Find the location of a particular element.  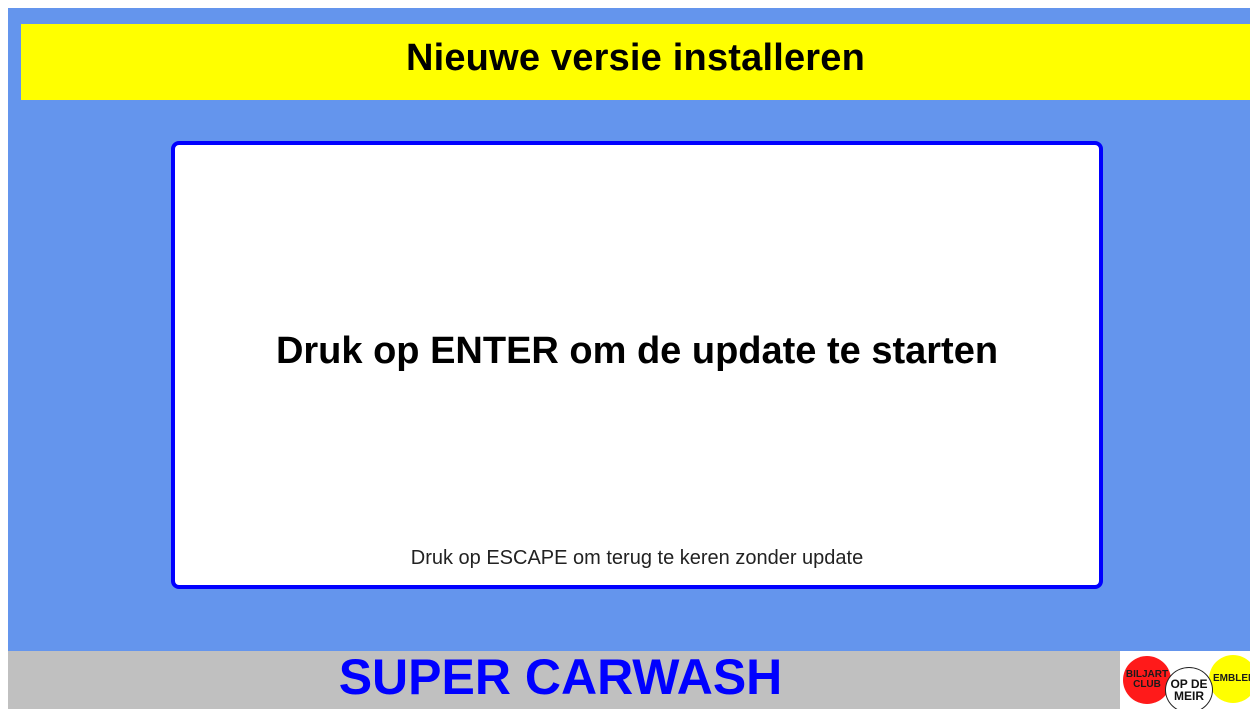

logo-center-text: OP DE MEIR is located at coordinates (1189, 690).